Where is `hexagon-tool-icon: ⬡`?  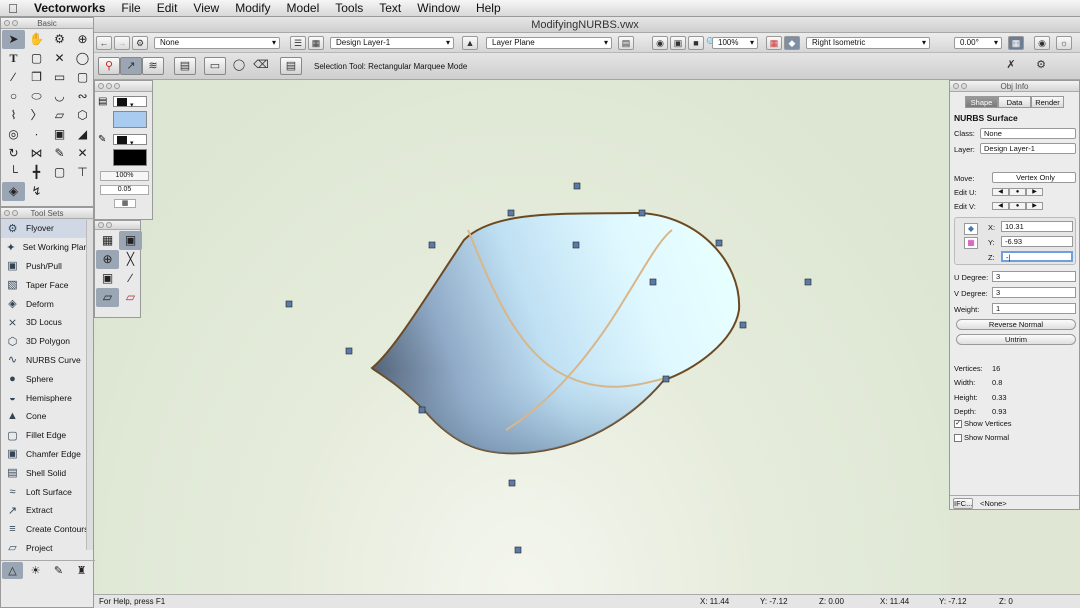
hexagon-tool-icon: ⬡ is located at coordinates (82, 115).